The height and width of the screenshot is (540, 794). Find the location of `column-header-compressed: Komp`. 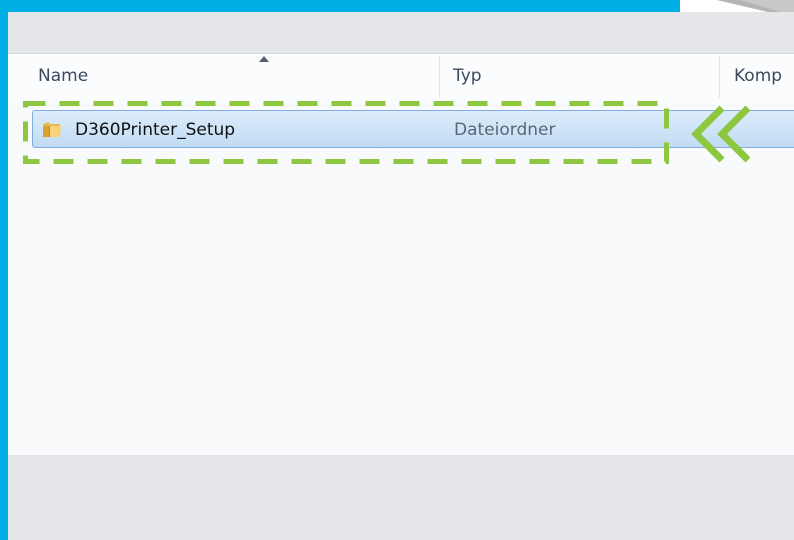

column-header-compressed: Komp is located at coordinates (764, 79).